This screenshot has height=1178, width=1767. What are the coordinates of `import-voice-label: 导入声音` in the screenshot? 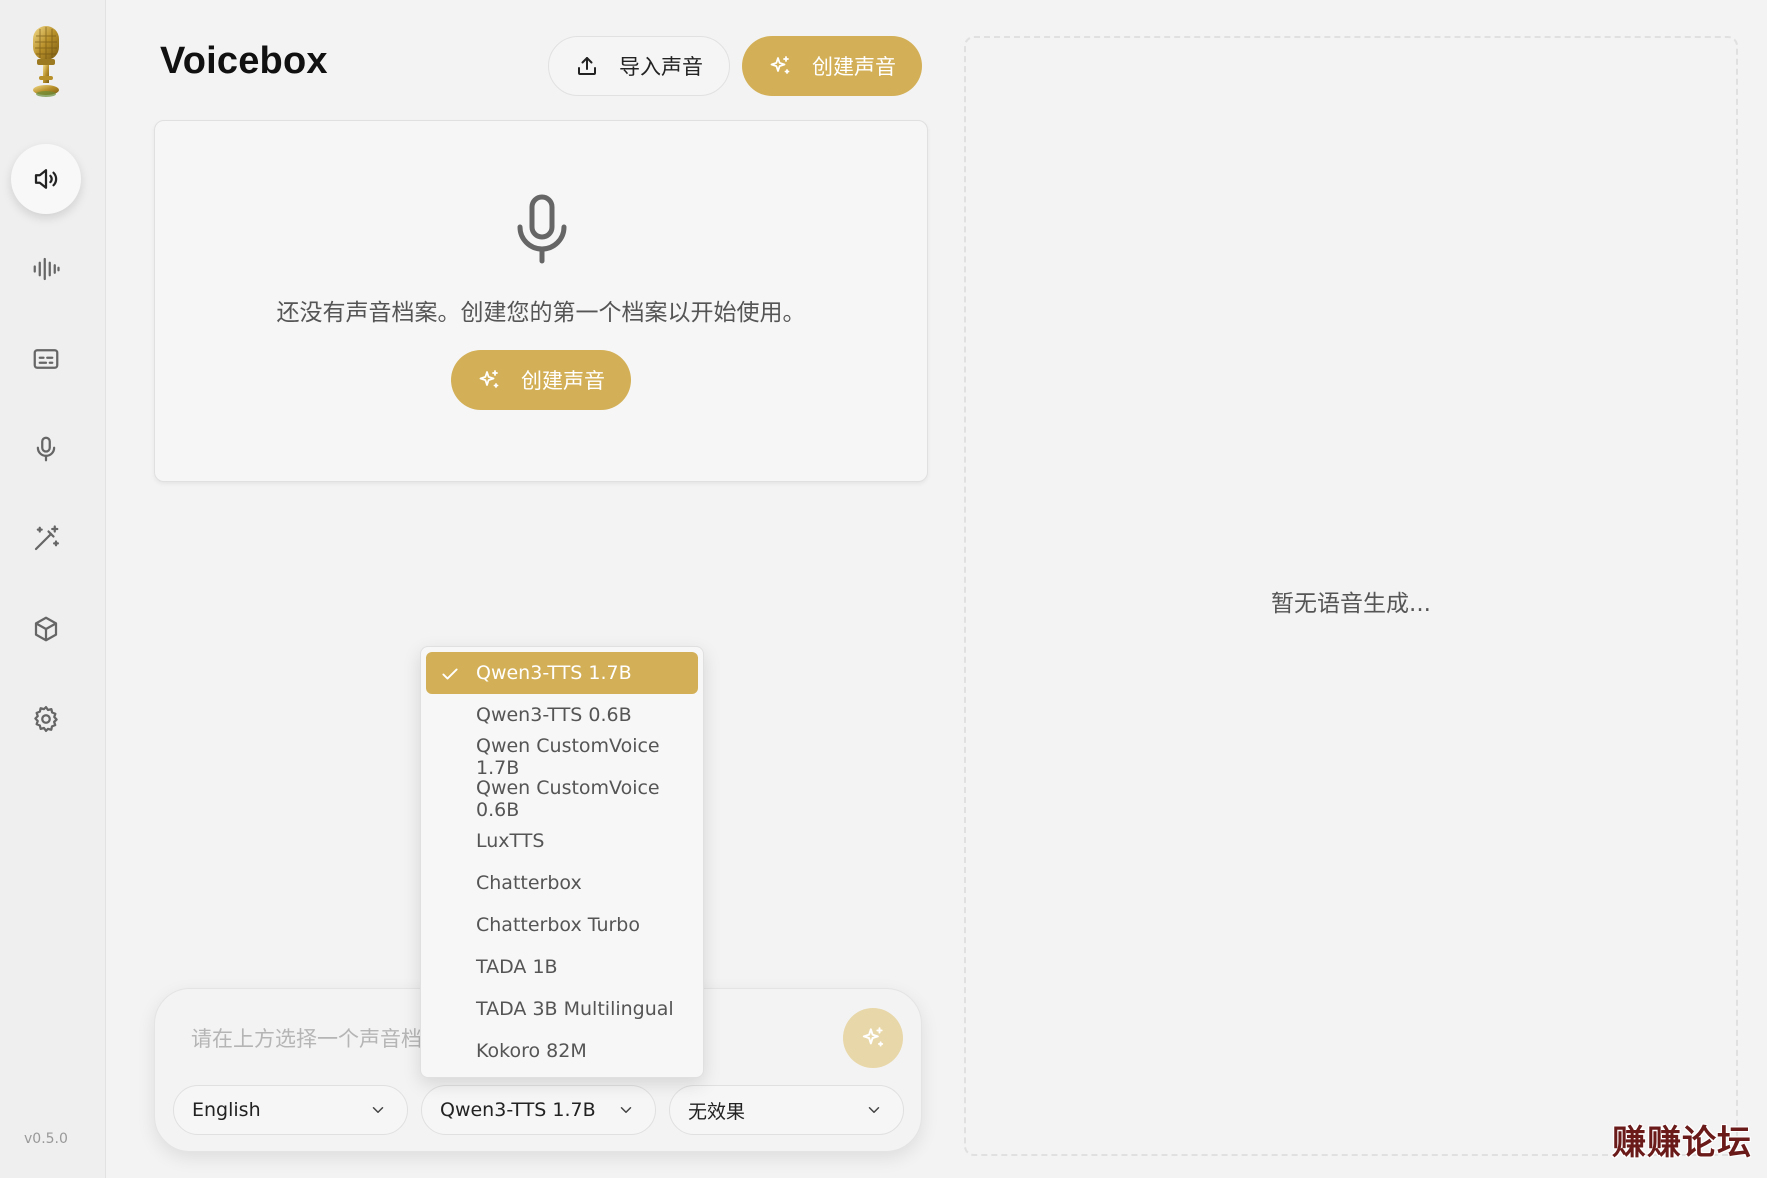 It's located at (661, 67).